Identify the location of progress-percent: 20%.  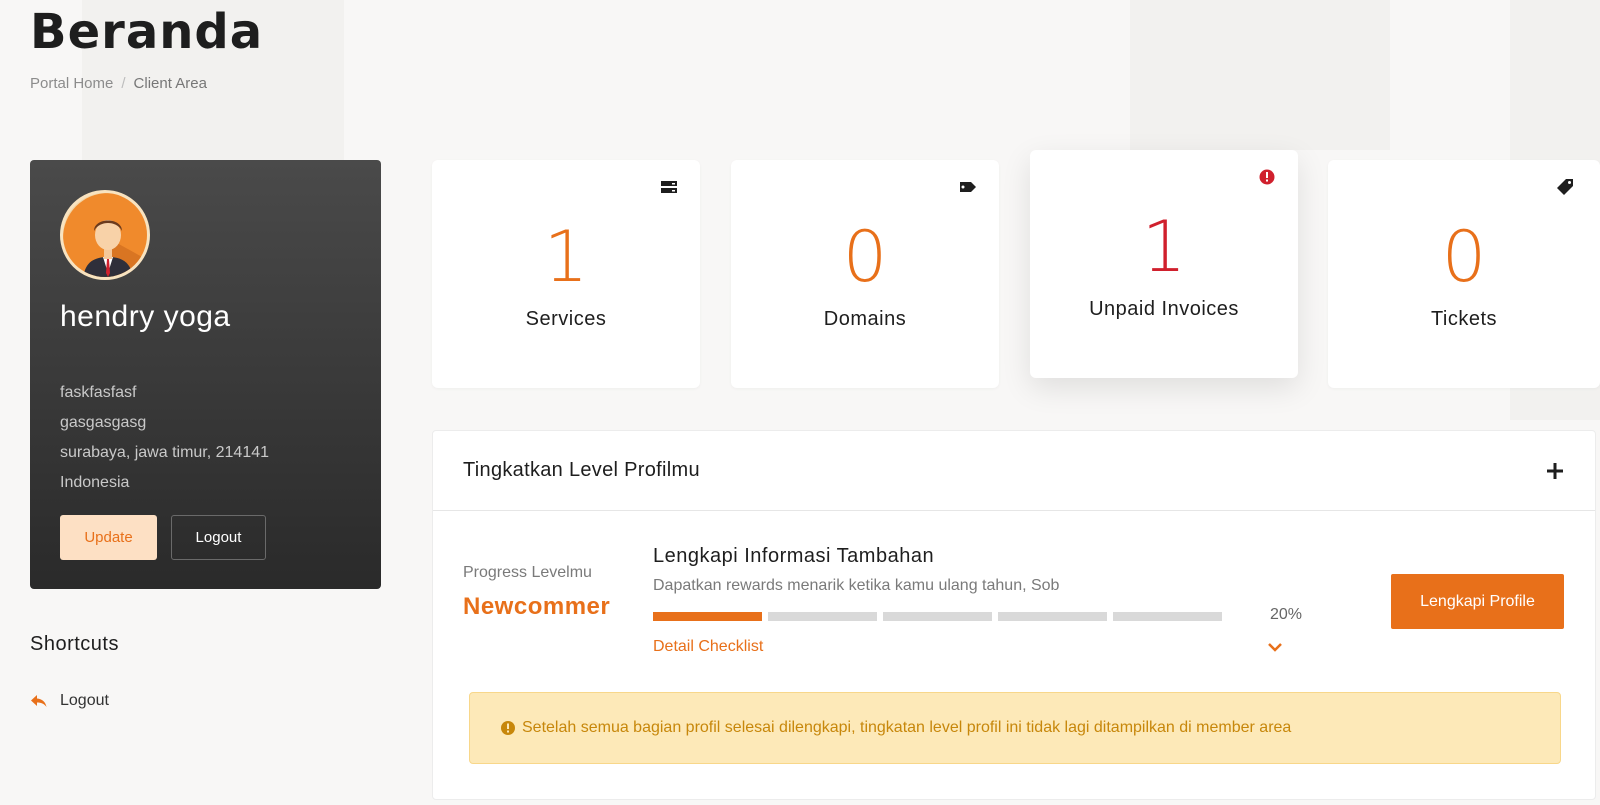
(1286, 614).